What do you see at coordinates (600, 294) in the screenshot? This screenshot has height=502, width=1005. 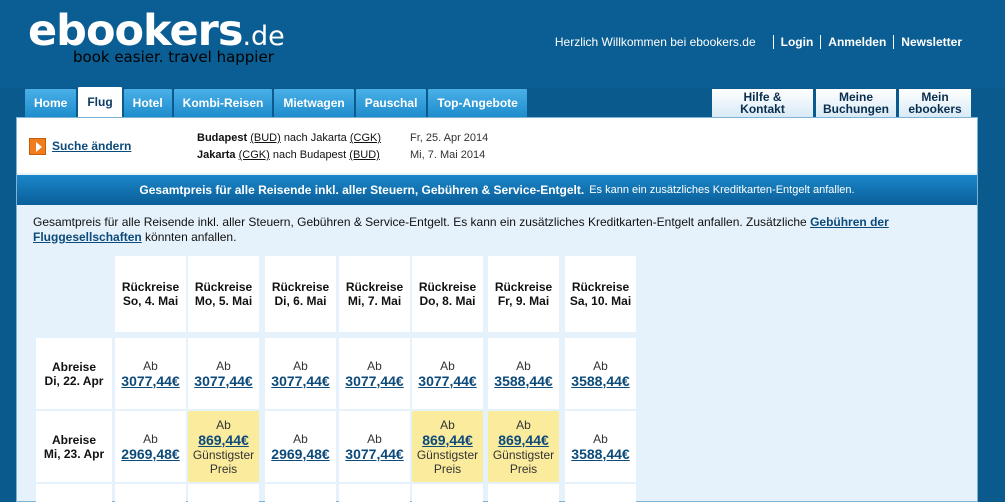 I see `column-header: Rückreise Sa, 10. Mai` at bounding box center [600, 294].